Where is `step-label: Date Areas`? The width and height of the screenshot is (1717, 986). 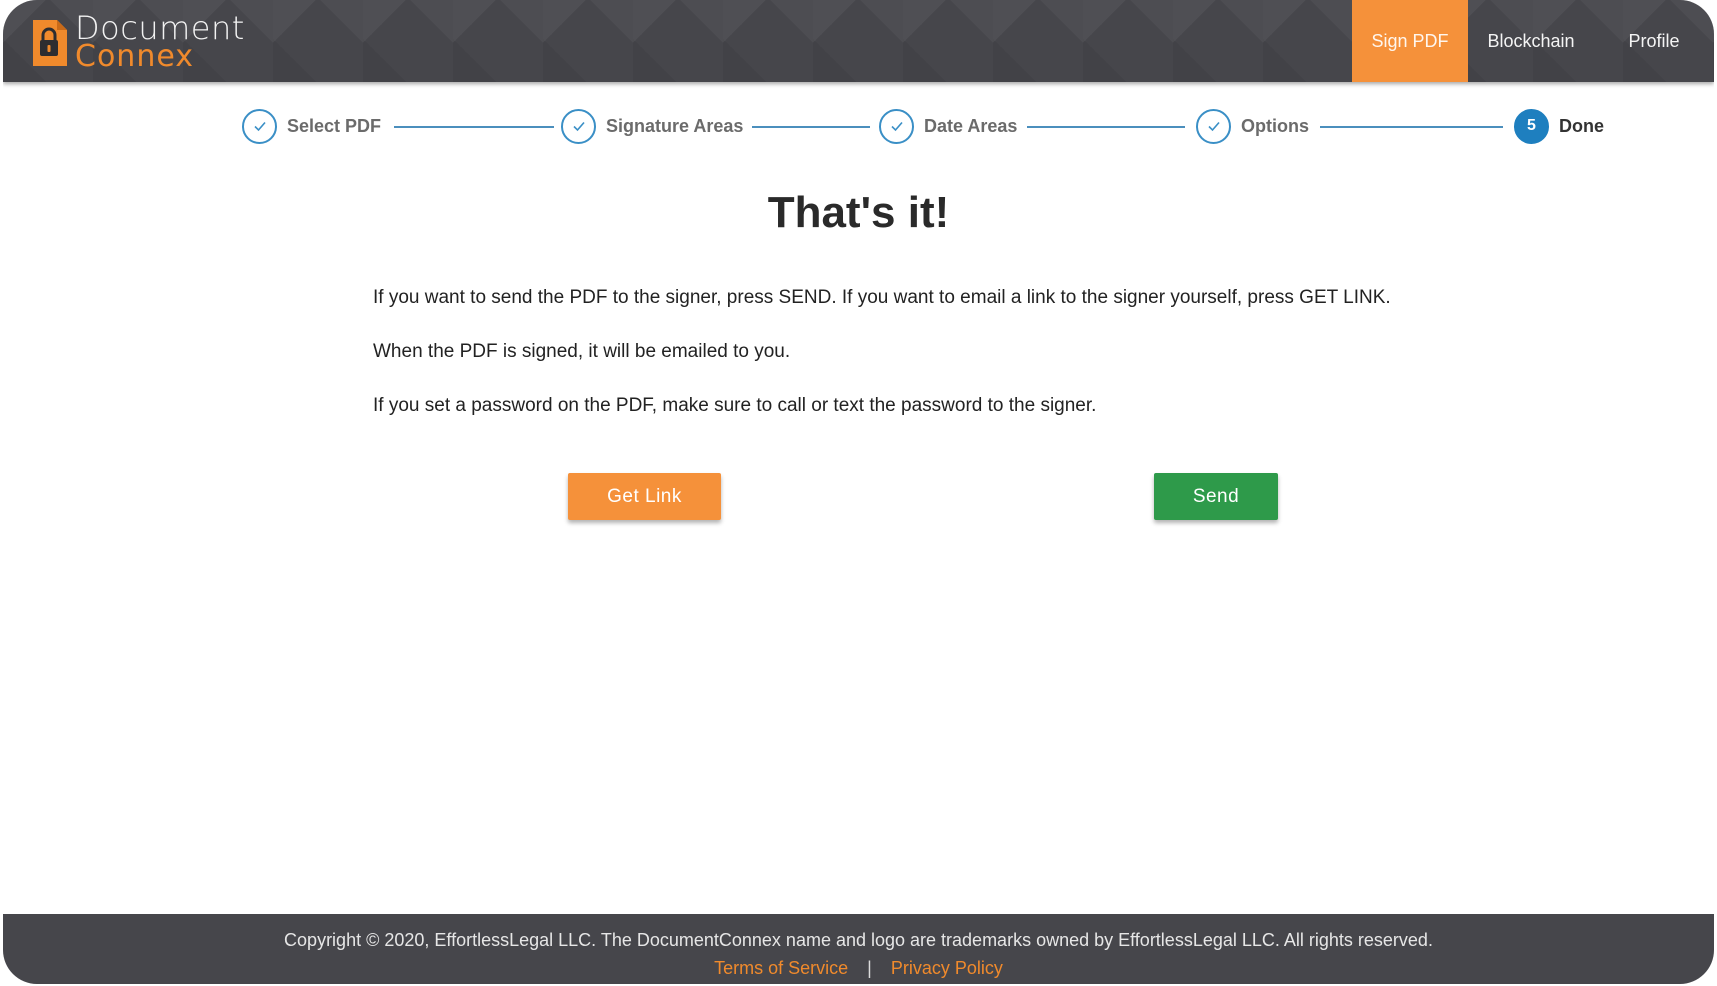
step-label: Date Areas is located at coordinates (971, 125).